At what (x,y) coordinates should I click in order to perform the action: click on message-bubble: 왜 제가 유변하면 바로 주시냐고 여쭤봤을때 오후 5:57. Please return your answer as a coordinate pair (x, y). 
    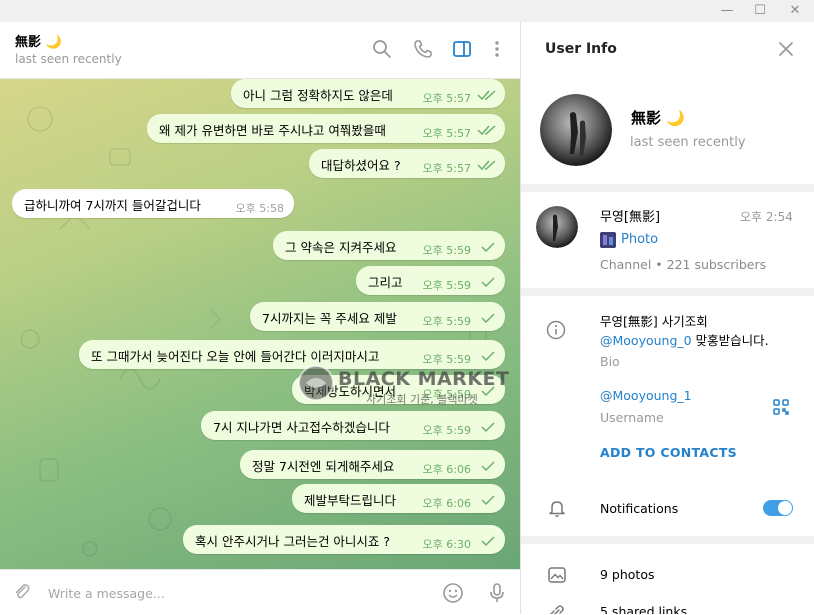
    Looking at the image, I should click on (326, 128).